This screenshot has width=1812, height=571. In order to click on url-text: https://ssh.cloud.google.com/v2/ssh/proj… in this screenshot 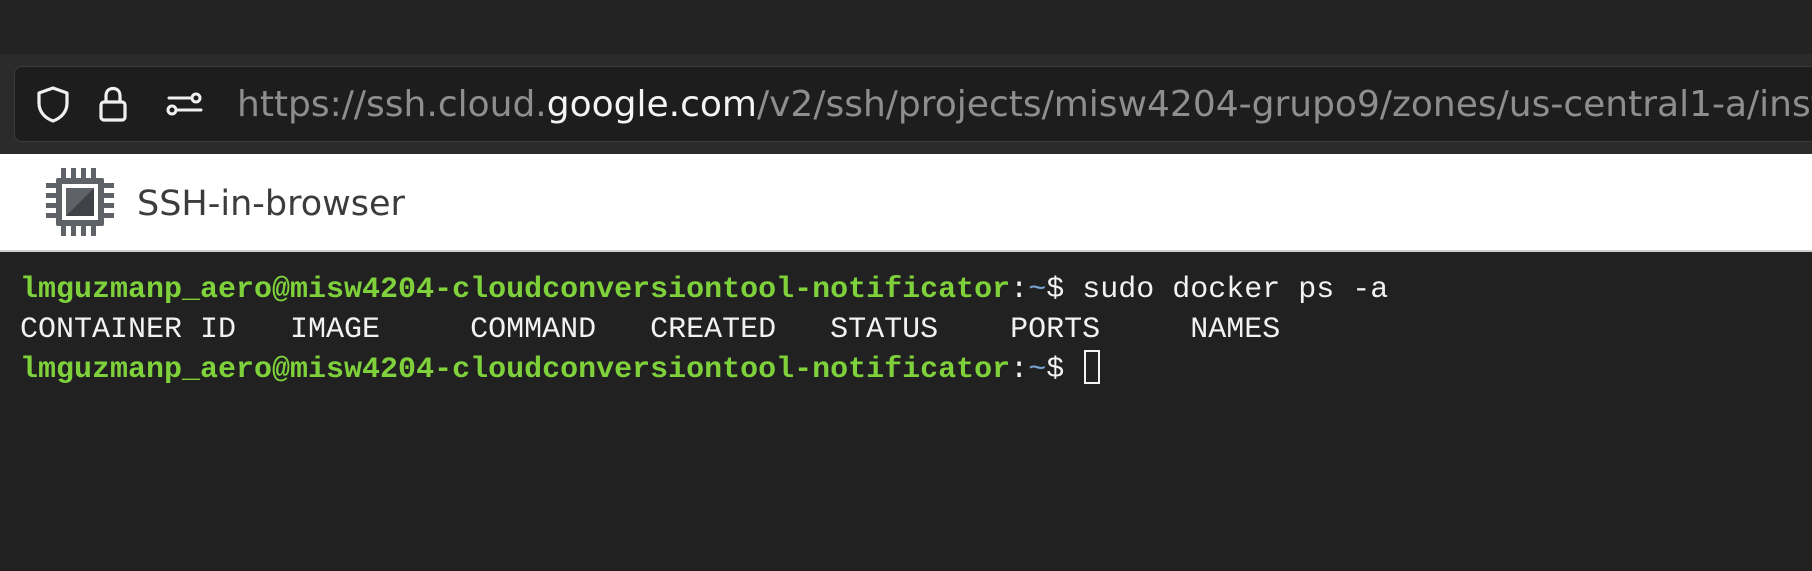, I will do `click(1024, 105)`.